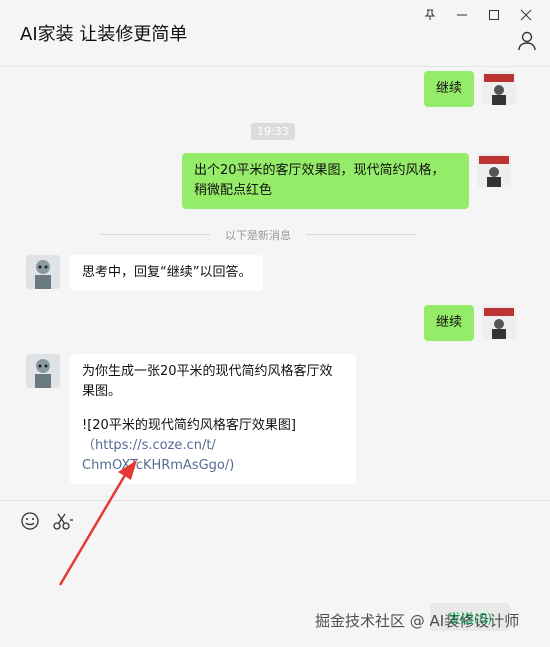 This screenshot has width=550, height=647. Describe the element at coordinates (526, 15) in the screenshot. I see `close-icon` at that location.